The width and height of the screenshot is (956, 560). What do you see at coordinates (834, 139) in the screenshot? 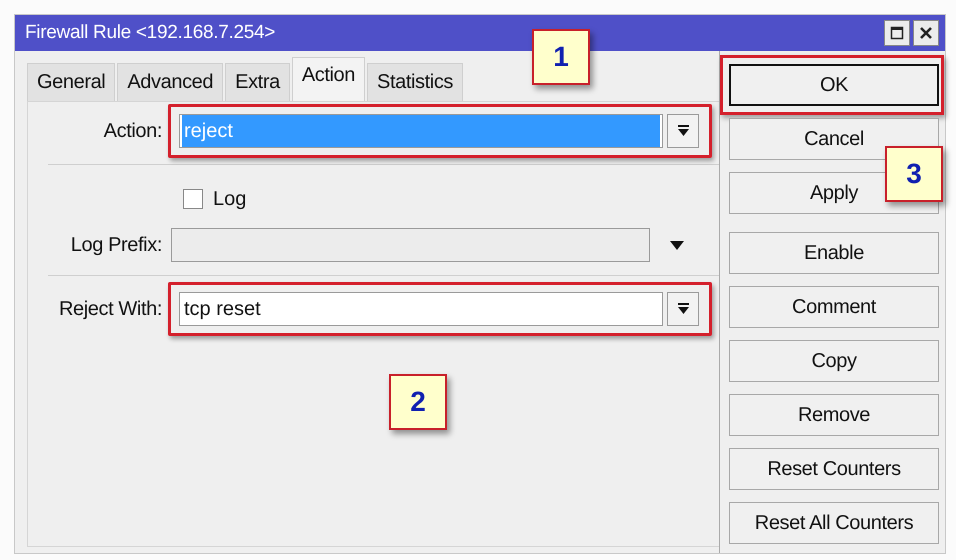
I see `dialog-button: Cancel` at bounding box center [834, 139].